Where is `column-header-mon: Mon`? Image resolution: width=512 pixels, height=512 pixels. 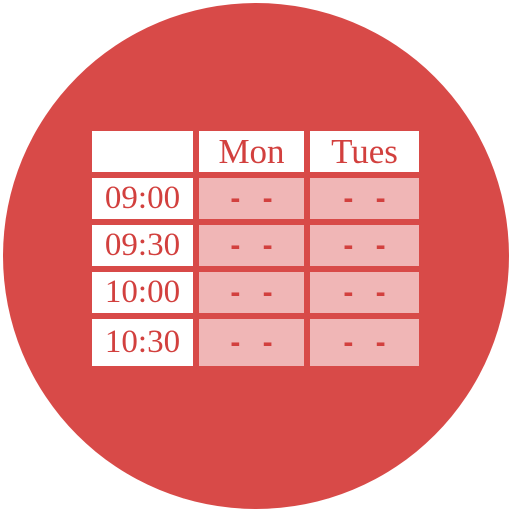 column-header-mon: Mon is located at coordinates (254, 154).